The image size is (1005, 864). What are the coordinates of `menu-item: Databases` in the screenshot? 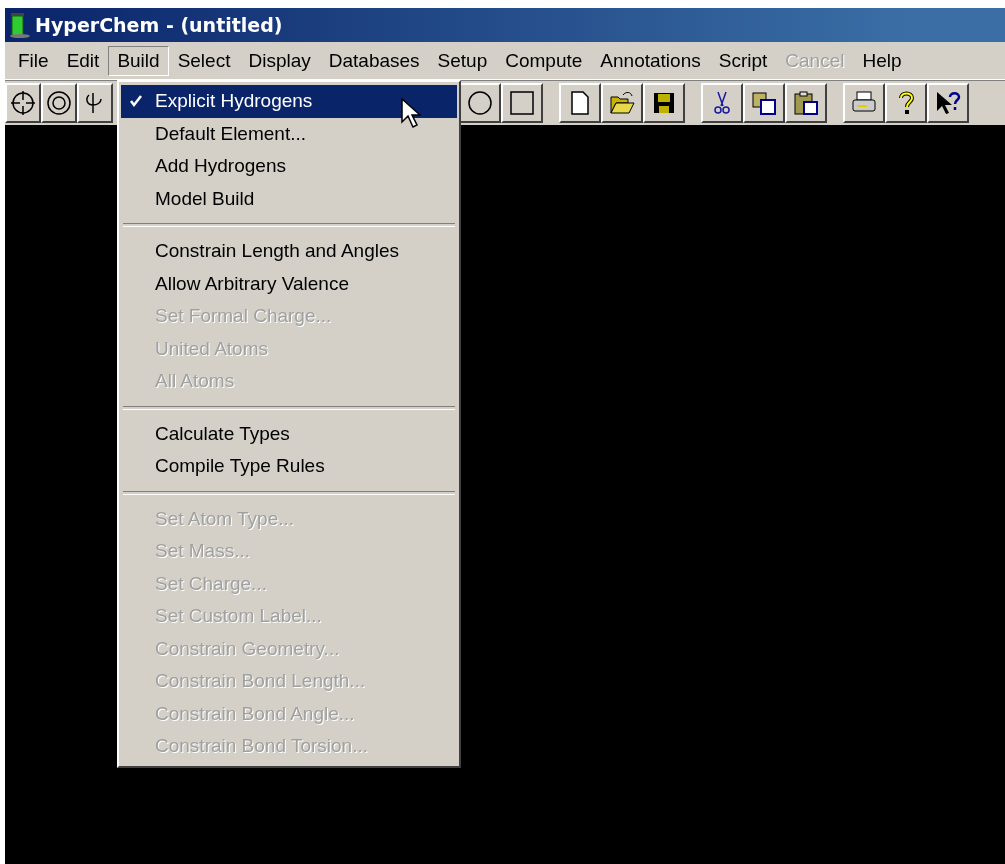 It's located at (374, 60).